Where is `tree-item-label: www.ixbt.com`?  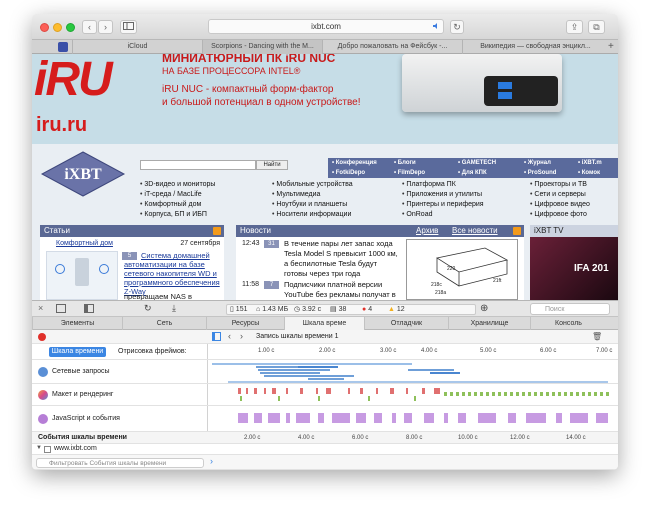
tree-item-label: www.ixbt.com is located at coordinates (75, 448).